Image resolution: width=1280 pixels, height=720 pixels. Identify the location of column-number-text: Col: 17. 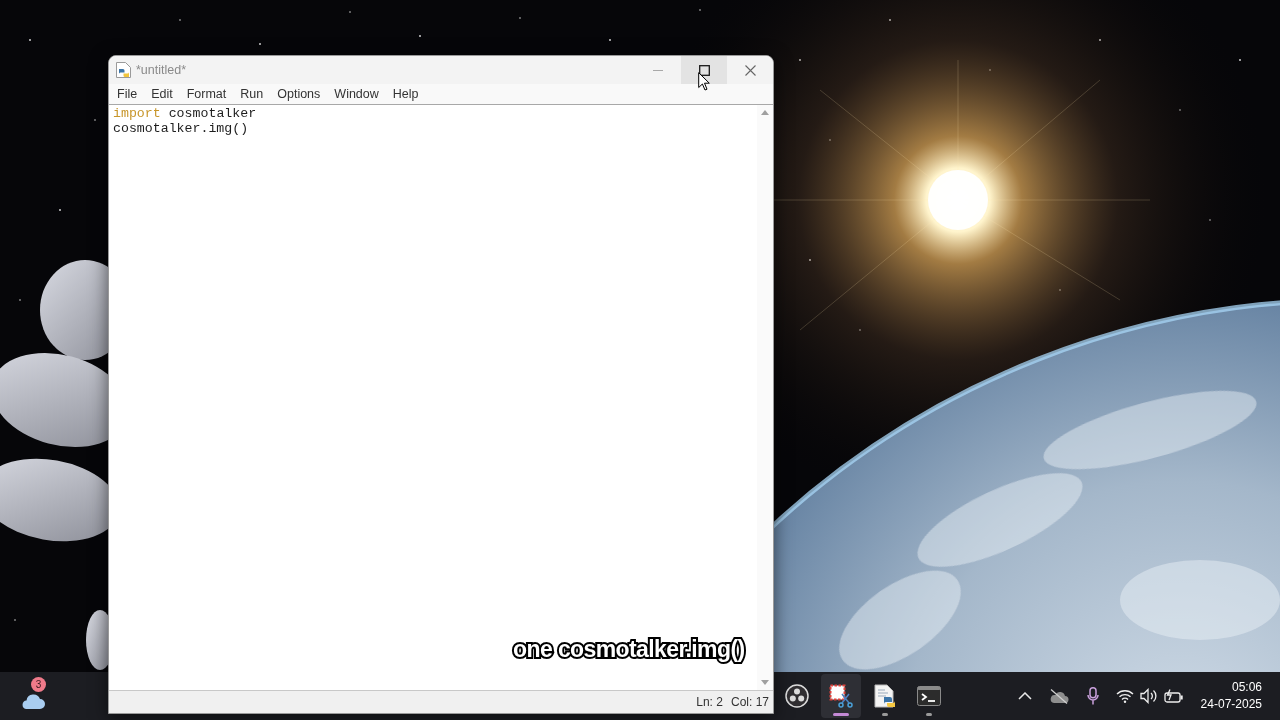
(749, 702).